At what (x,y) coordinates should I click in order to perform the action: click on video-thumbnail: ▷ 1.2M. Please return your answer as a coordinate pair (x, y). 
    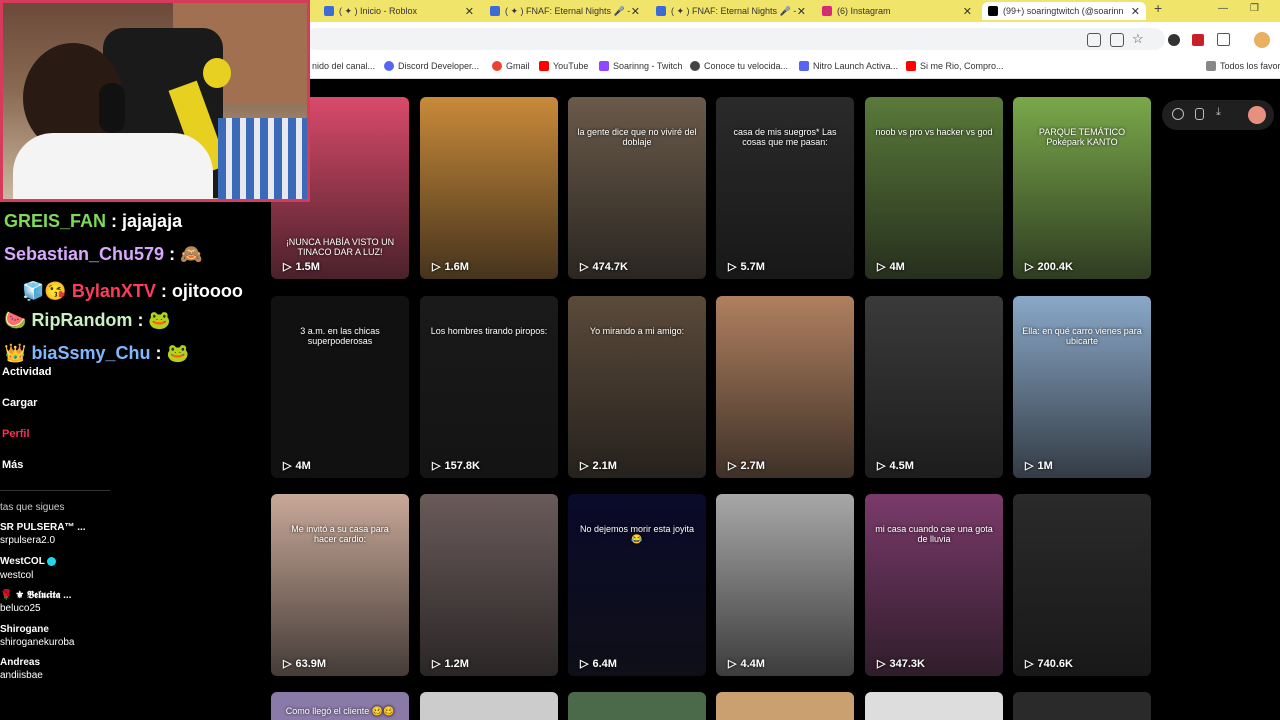
    Looking at the image, I should click on (489, 585).